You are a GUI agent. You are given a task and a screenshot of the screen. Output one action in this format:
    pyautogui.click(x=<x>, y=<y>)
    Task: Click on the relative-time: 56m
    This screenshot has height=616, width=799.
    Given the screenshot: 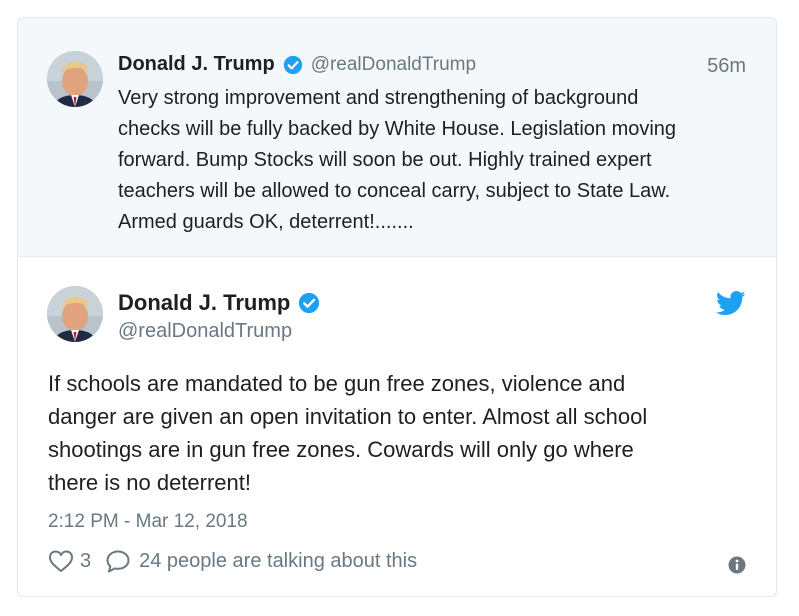 What is the action you would take?
    pyautogui.click(x=726, y=66)
    